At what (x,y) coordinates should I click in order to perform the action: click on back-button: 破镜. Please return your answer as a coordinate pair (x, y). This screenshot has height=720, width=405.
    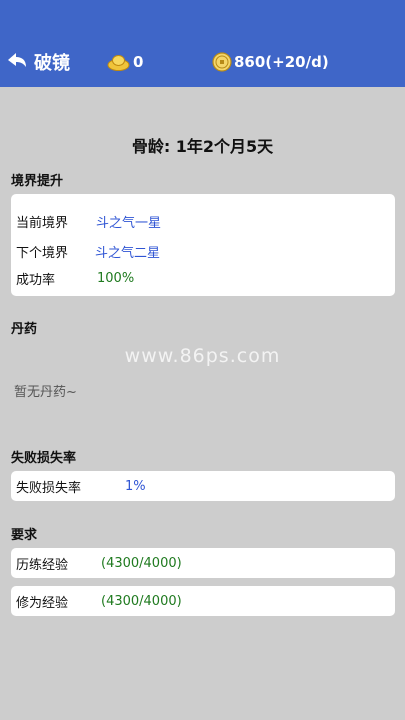
    Looking at the image, I should click on (38, 62).